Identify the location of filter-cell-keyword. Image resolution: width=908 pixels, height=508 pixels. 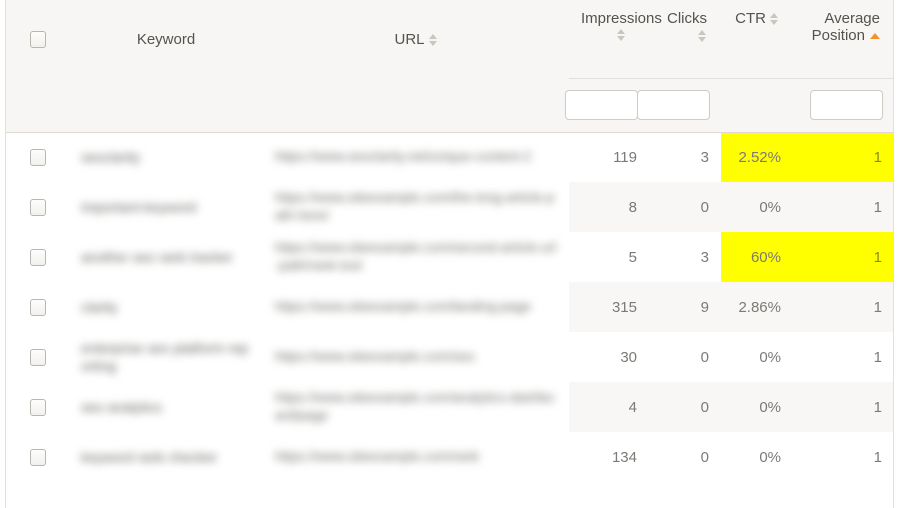
(166, 105).